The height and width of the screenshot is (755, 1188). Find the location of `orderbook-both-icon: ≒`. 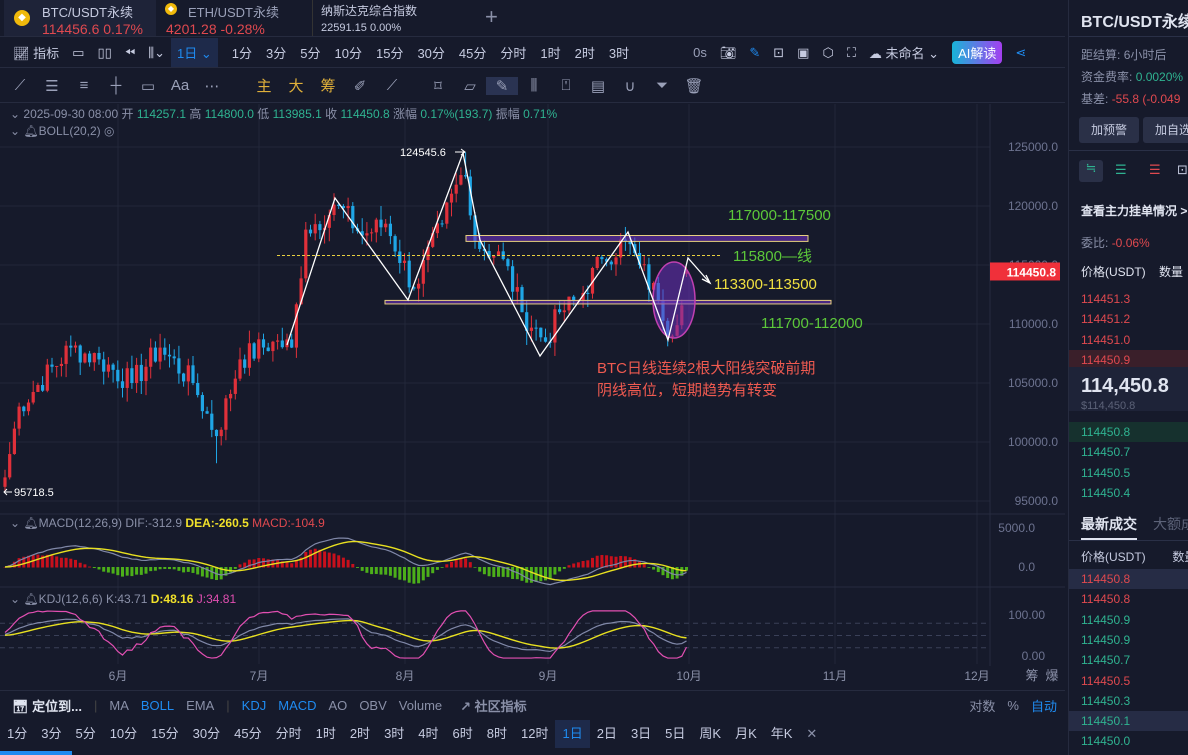

orderbook-both-icon: ≒ is located at coordinates (1091, 171).